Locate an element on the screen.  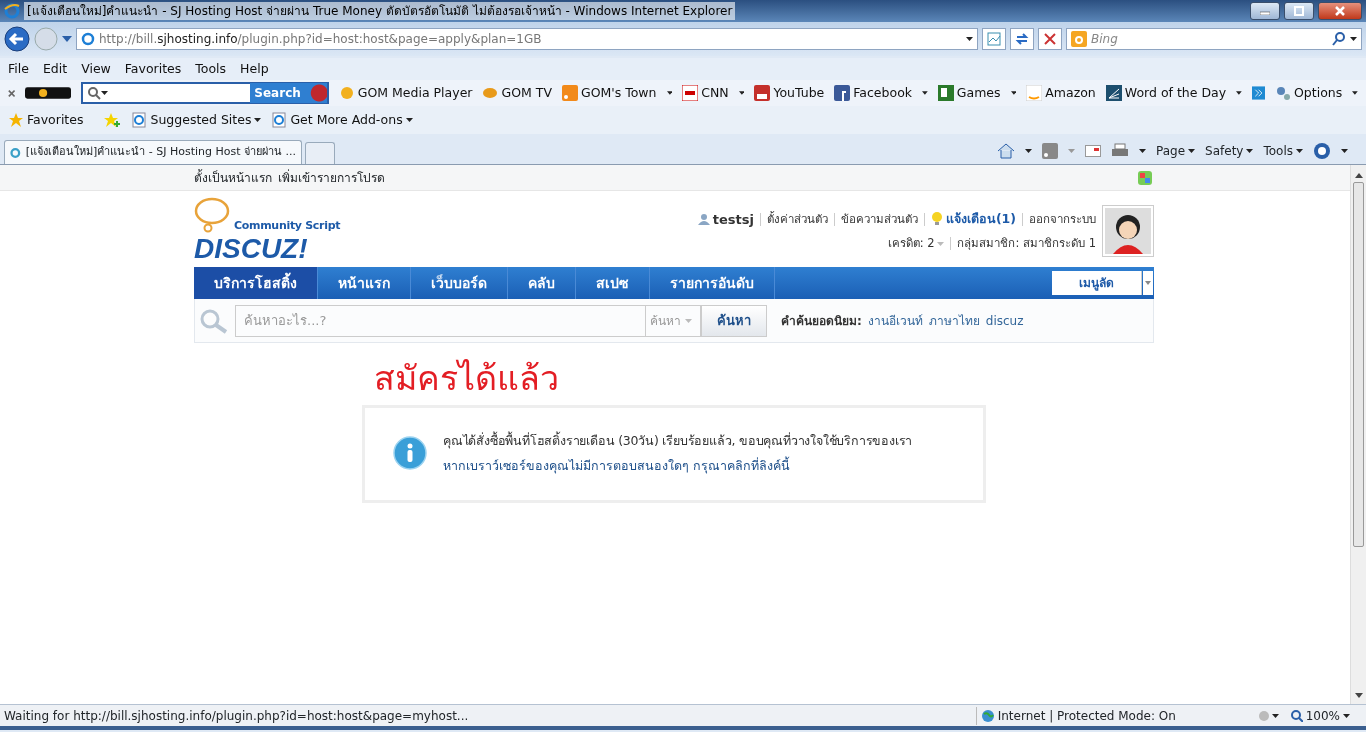
credit-dropdown: เครดิต: 2 is located at coordinates (916, 244).